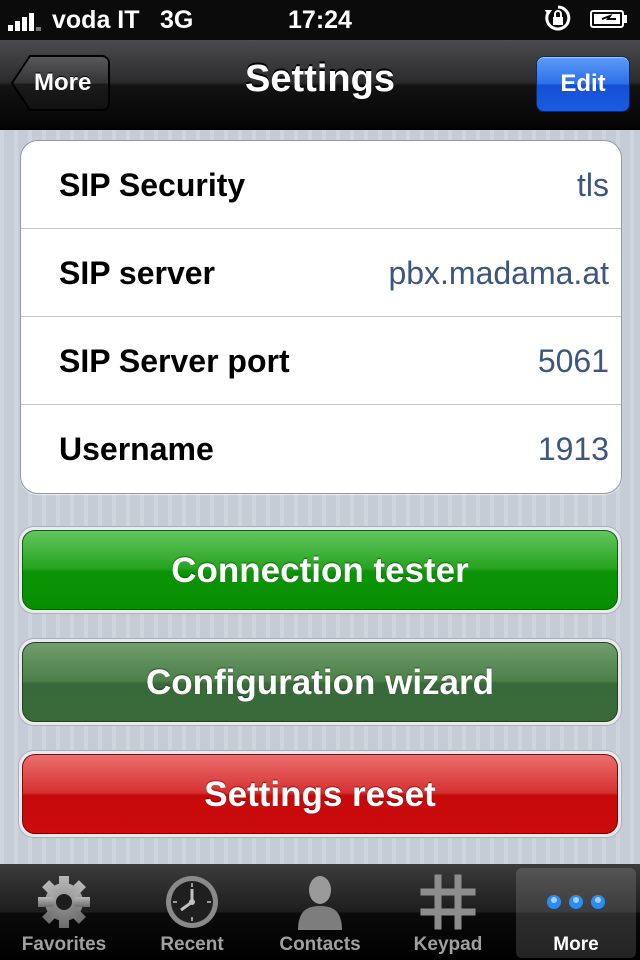 Image resolution: width=640 pixels, height=960 pixels. I want to click on clock-icon, so click(192, 902).